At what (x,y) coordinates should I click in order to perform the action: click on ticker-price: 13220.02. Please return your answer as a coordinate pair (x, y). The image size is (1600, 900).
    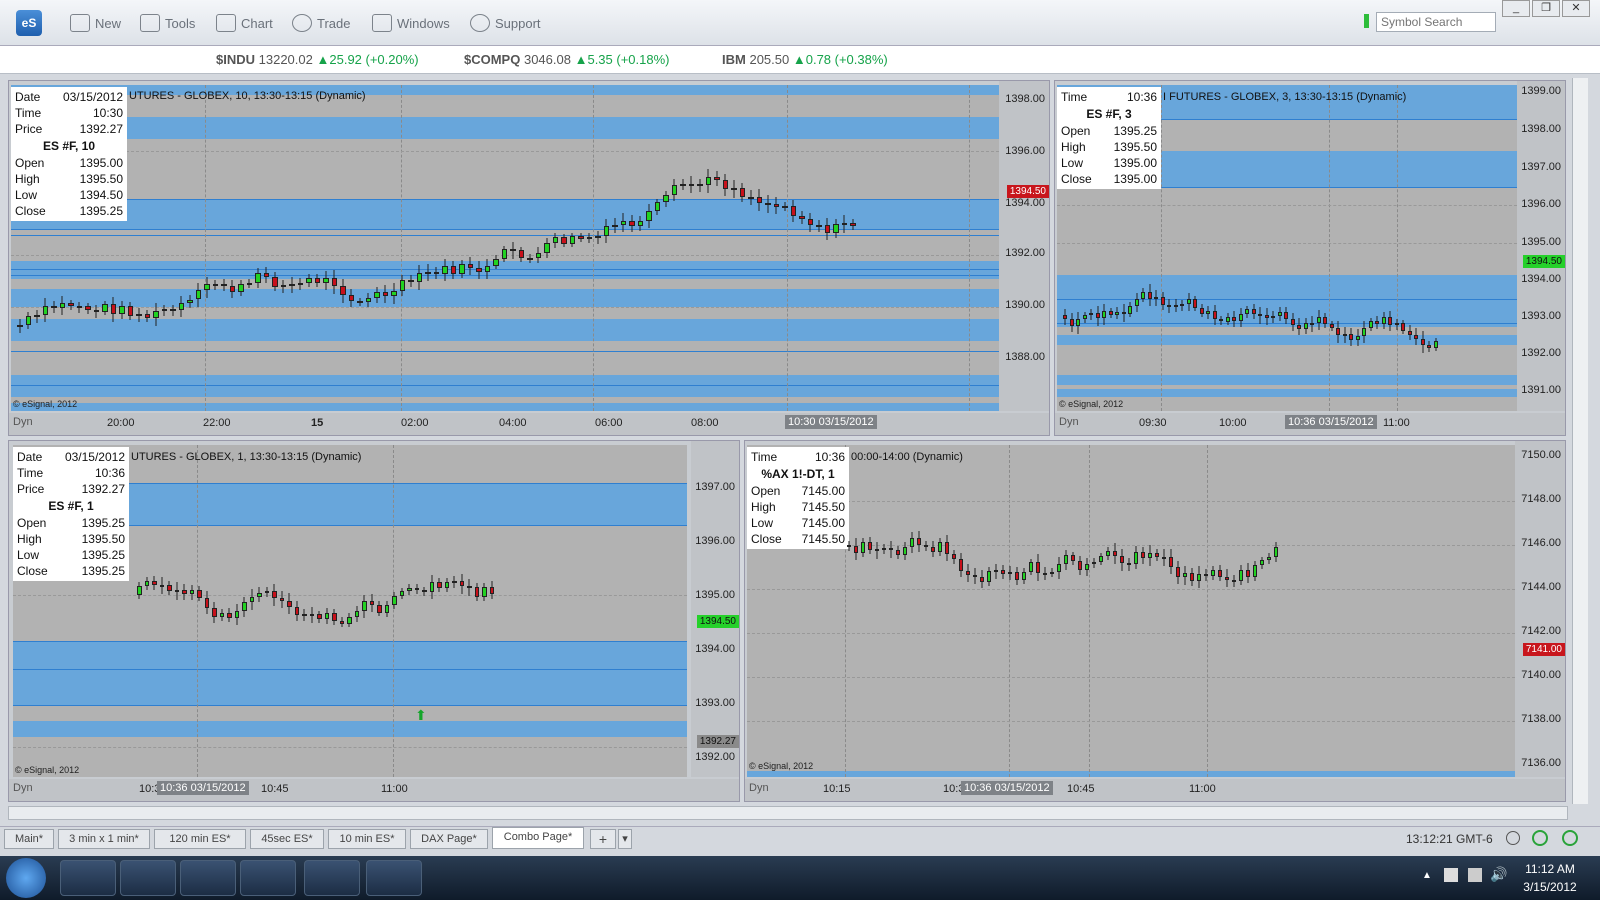
    Looking at the image, I should click on (285, 59).